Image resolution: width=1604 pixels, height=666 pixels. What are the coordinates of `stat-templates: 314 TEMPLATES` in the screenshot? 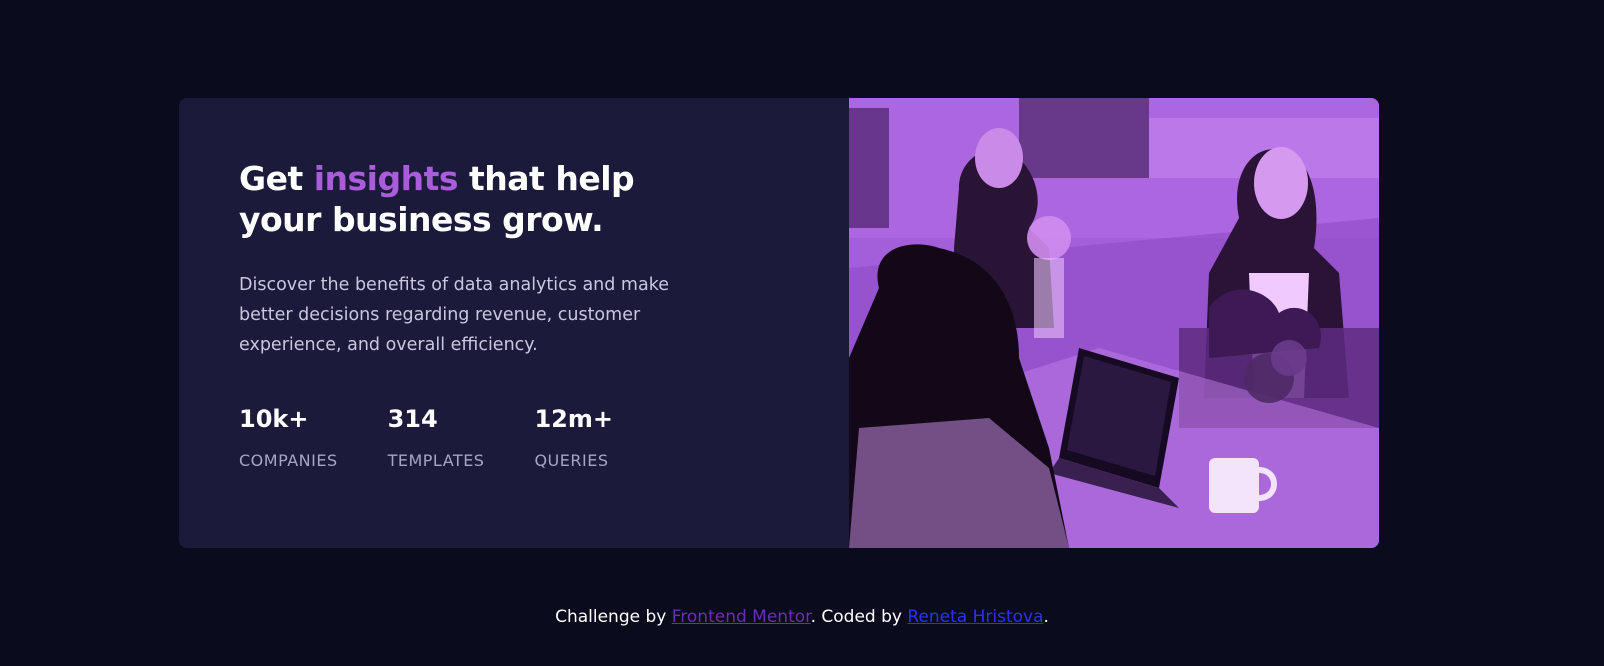 It's located at (436, 437).